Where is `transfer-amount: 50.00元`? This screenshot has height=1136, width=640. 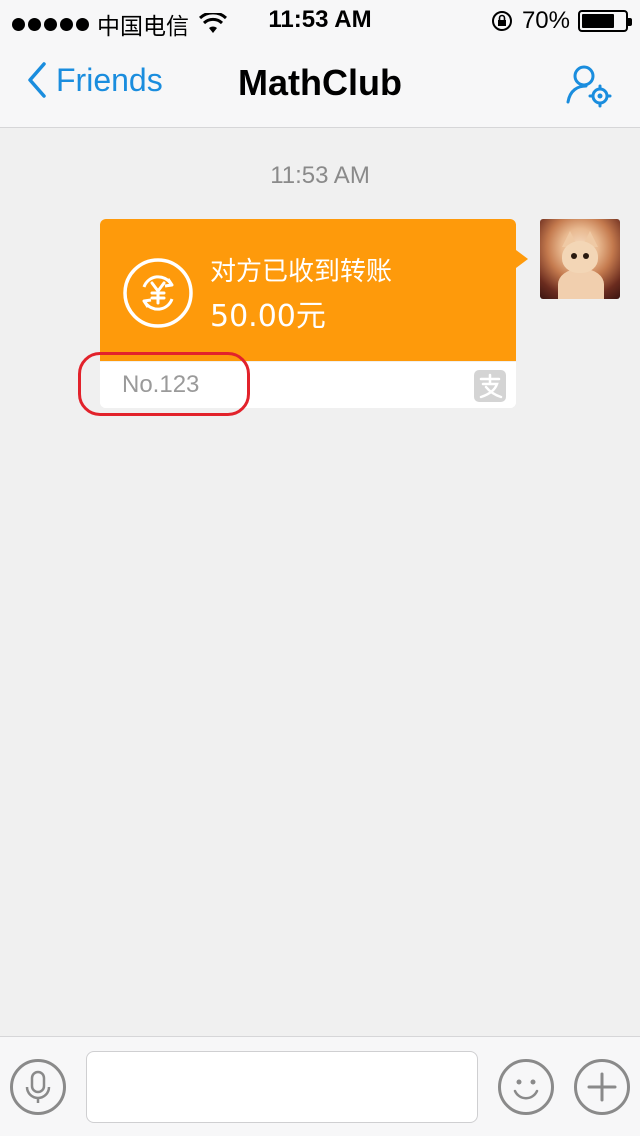
transfer-amount: 50.00元 is located at coordinates (268, 316).